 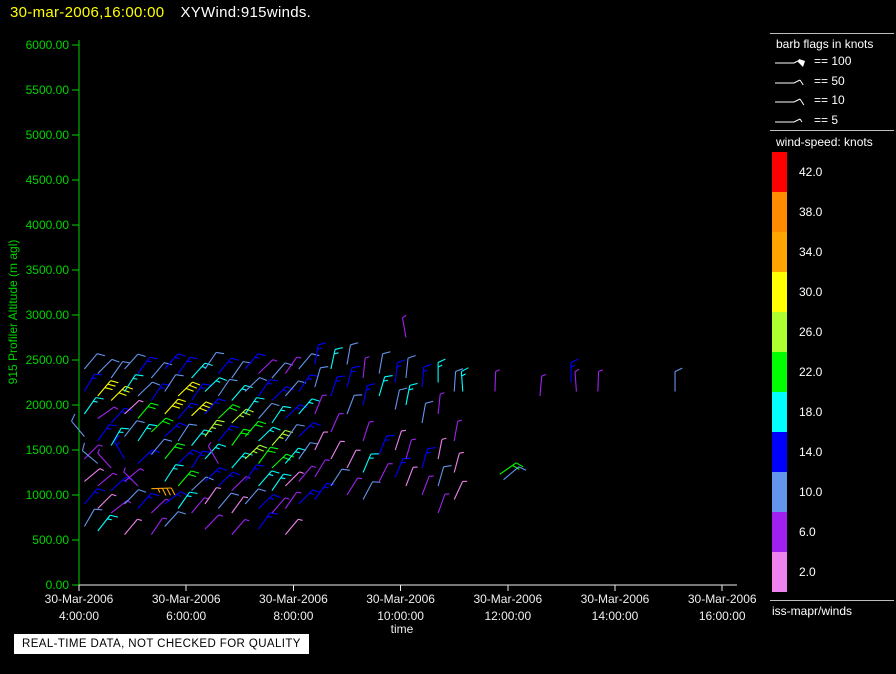 I want to click on colorbar-label: 30.0, so click(x=811, y=292).